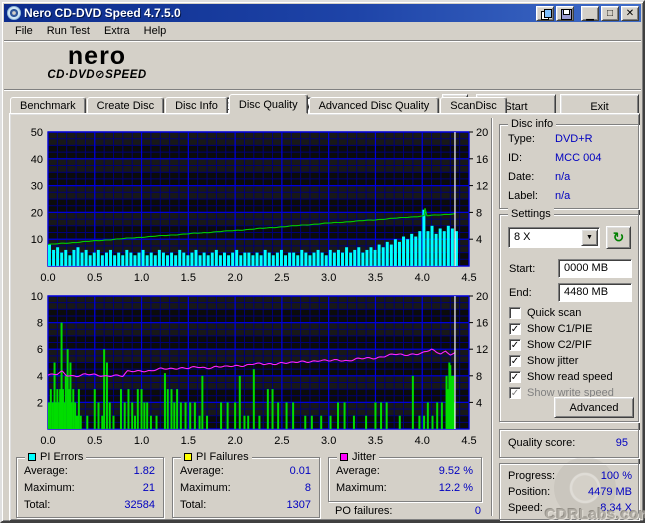 The width and height of the screenshot is (645, 523). I want to click on checkbox-show-jitter: ✓ Show jitter, so click(543, 361).